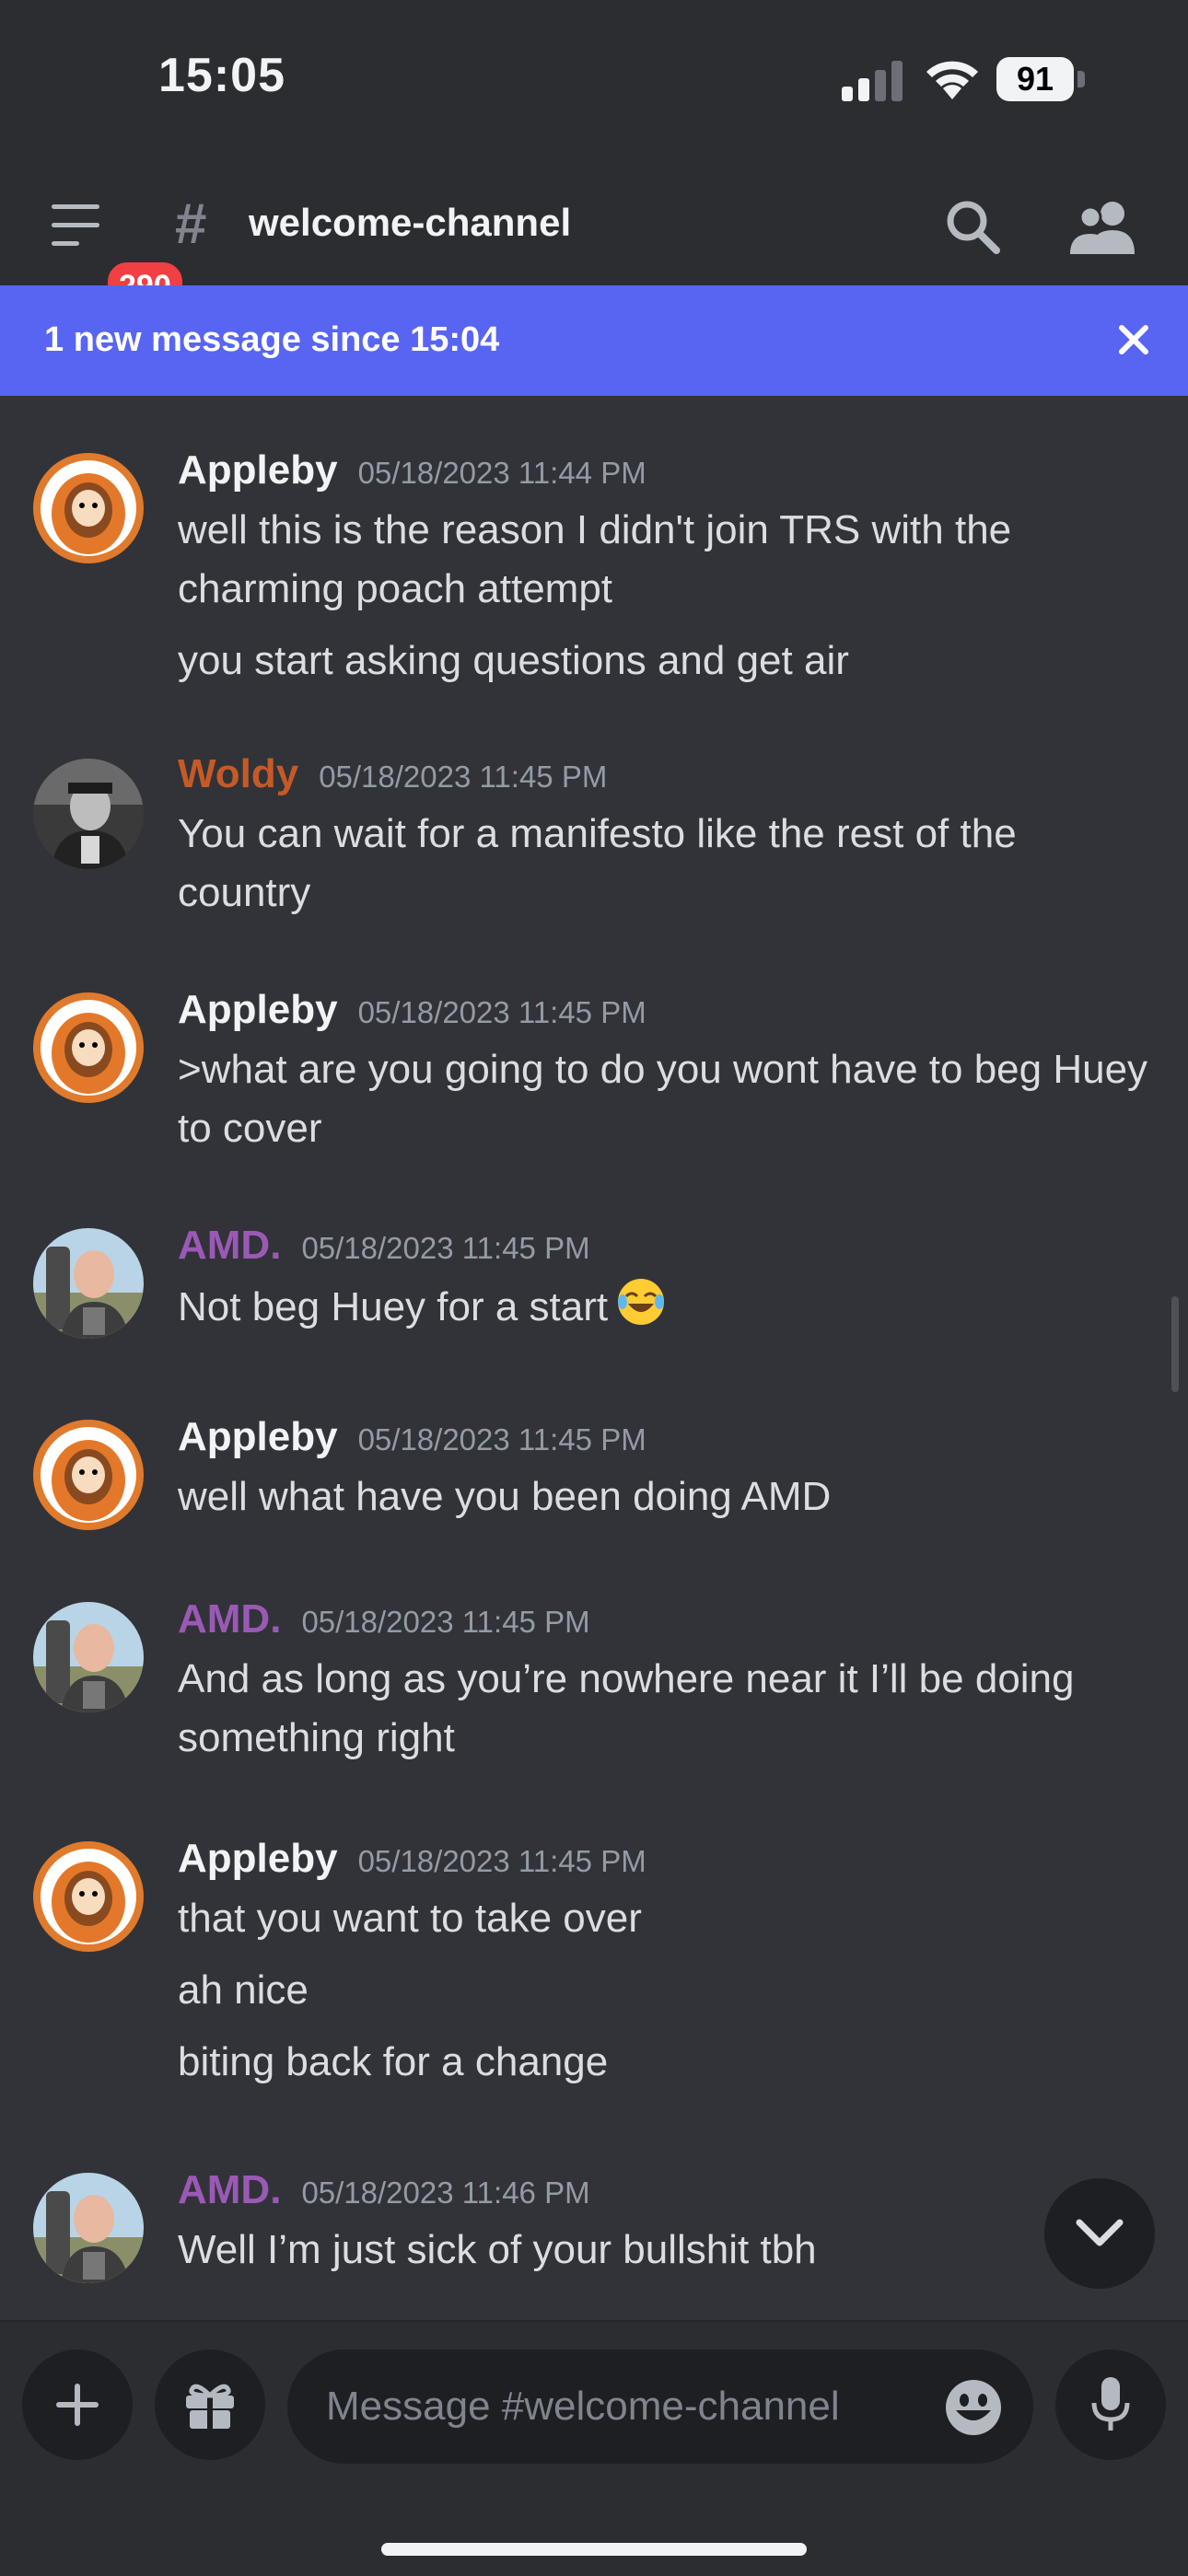 This screenshot has width=1188, height=2576. I want to click on voice-message-button, so click(1110, 2405).